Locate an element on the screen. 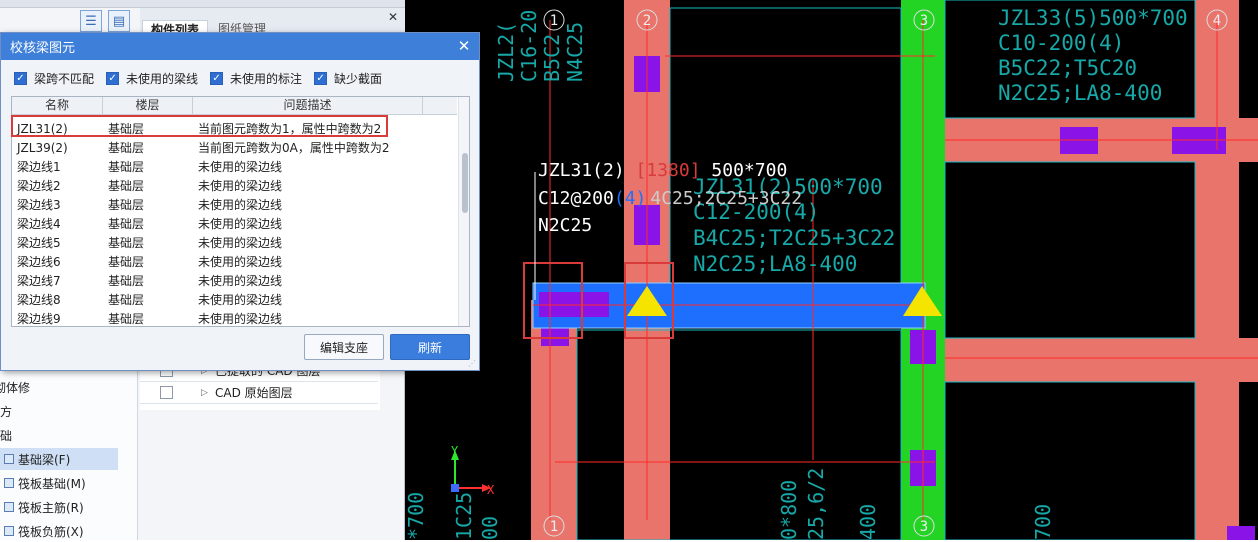 This screenshot has height=542, width=1258. tree-item-foundation: 基础 is located at coordinates (63, 435).